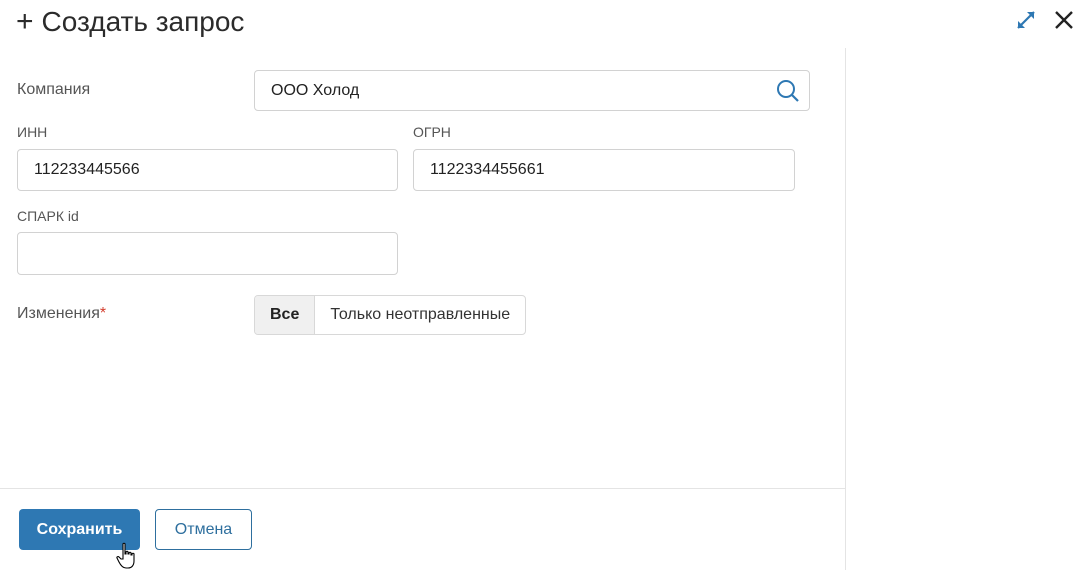  Describe the element at coordinates (315, 90) in the screenshot. I see `company-value: ООО Холод` at that location.